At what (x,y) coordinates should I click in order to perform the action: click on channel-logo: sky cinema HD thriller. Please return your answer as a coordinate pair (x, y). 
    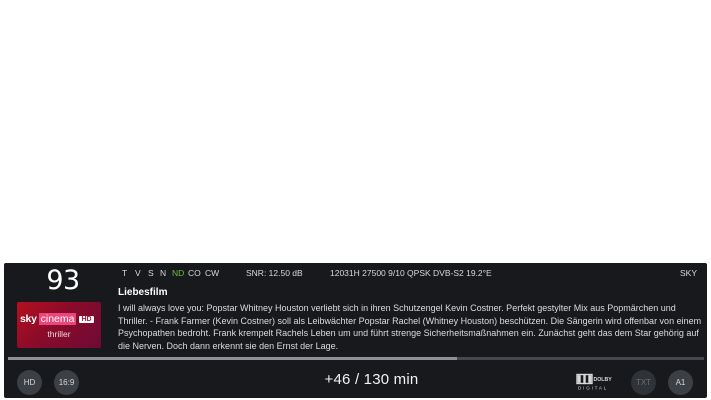
    Looking at the image, I should click on (59, 325).